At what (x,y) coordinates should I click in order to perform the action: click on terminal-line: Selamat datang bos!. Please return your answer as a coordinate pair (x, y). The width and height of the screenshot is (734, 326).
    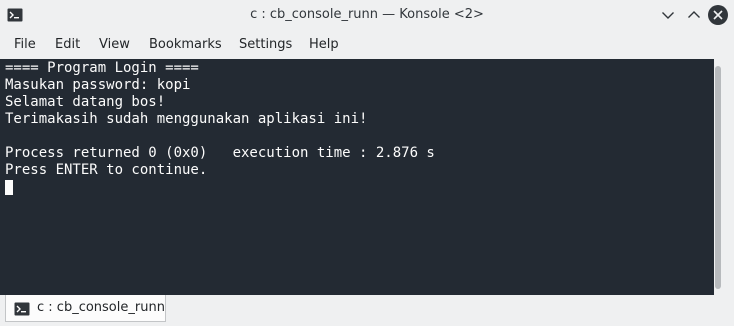
    Looking at the image, I should click on (85, 102).